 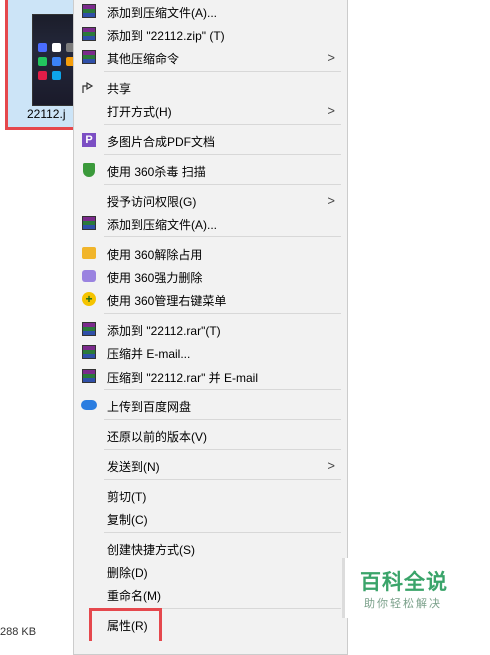 What do you see at coordinates (89, 140) in the screenshot?
I see `pdf-icon: P` at bounding box center [89, 140].